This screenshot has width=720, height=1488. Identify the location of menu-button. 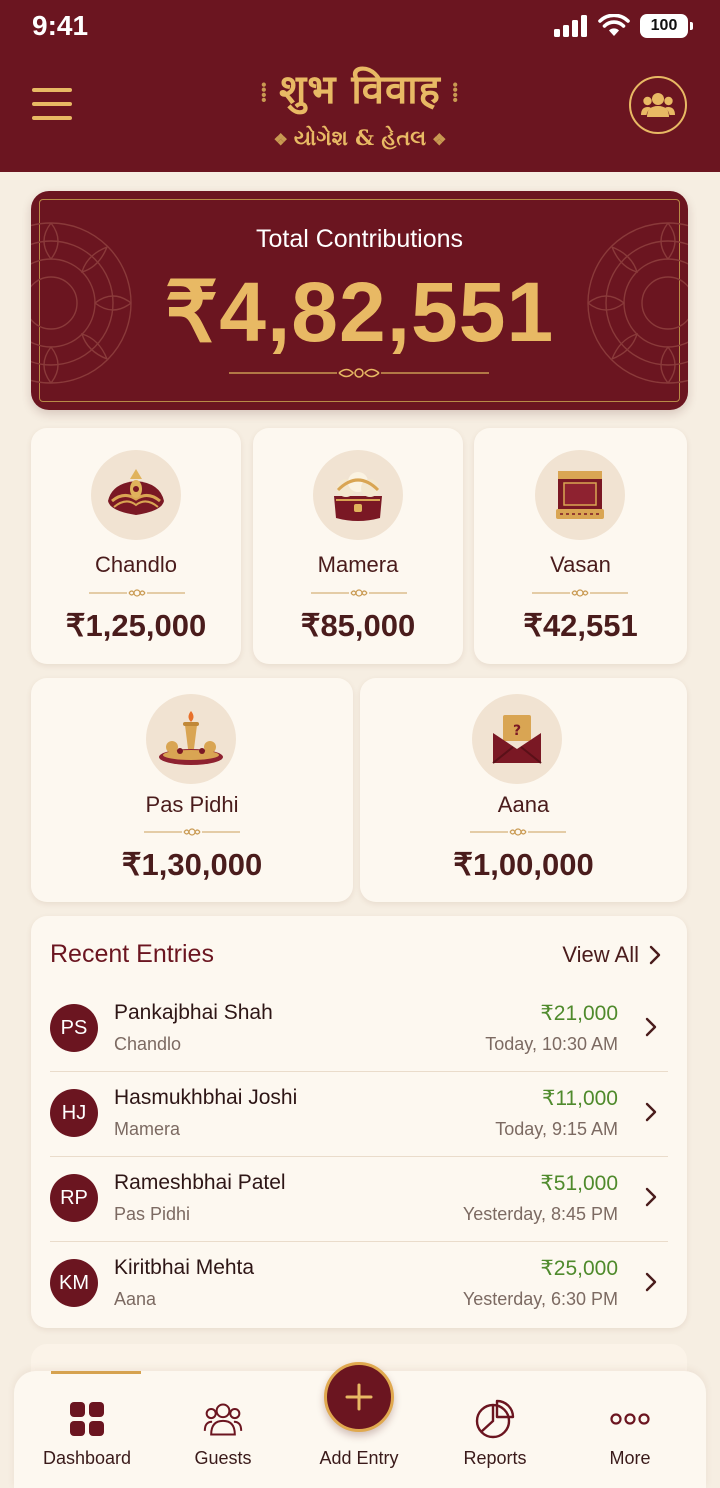
(52, 104).